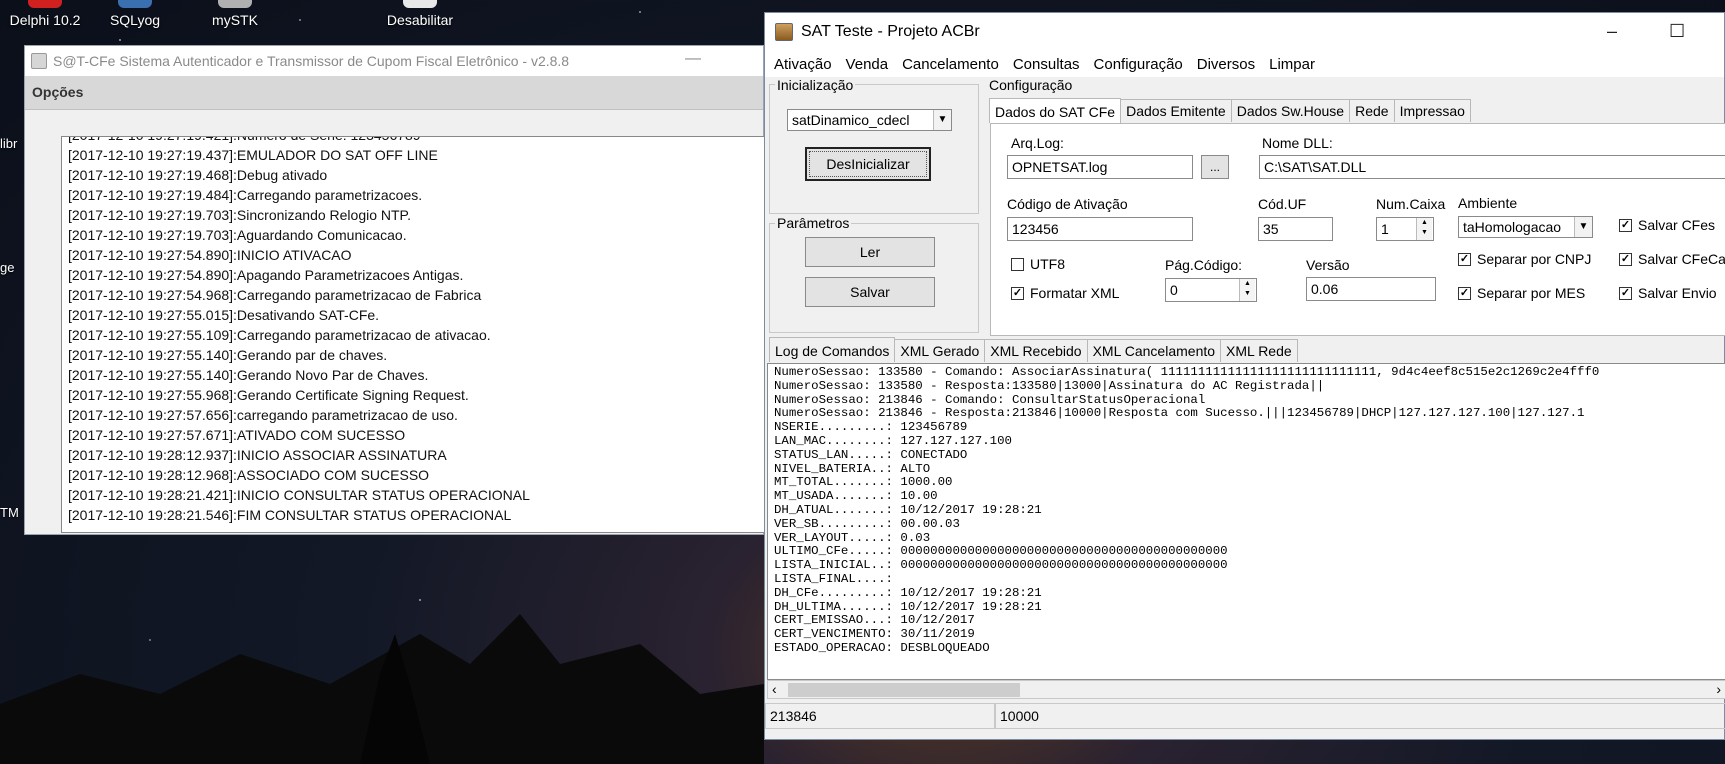 The image size is (1725, 764). What do you see at coordinates (9, 512) in the screenshot?
I see `desktop-side-label: TM` at bounding box center [9, 512].